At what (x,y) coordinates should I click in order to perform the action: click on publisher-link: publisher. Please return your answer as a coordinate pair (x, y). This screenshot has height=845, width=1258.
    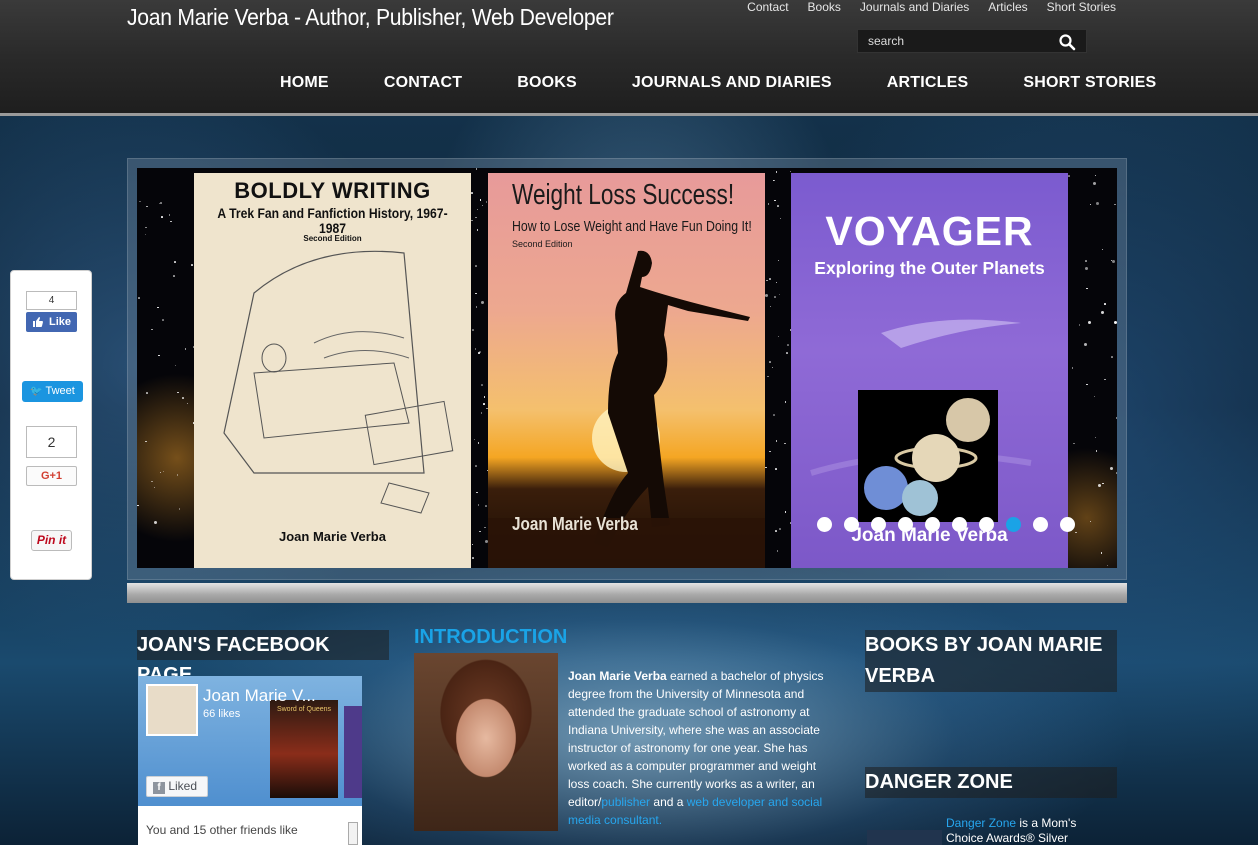
    Looking at the image, I should click on (625, 802).